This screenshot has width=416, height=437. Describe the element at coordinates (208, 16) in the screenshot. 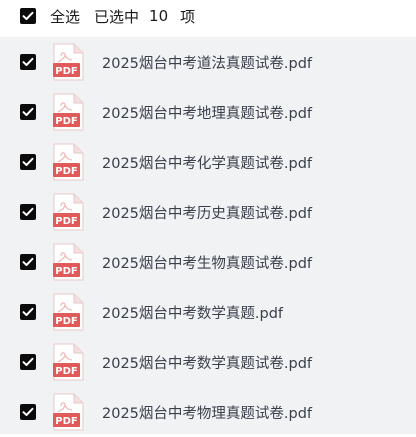

I see `selection-toolbar: 全选 已选中 10 项` at that location.